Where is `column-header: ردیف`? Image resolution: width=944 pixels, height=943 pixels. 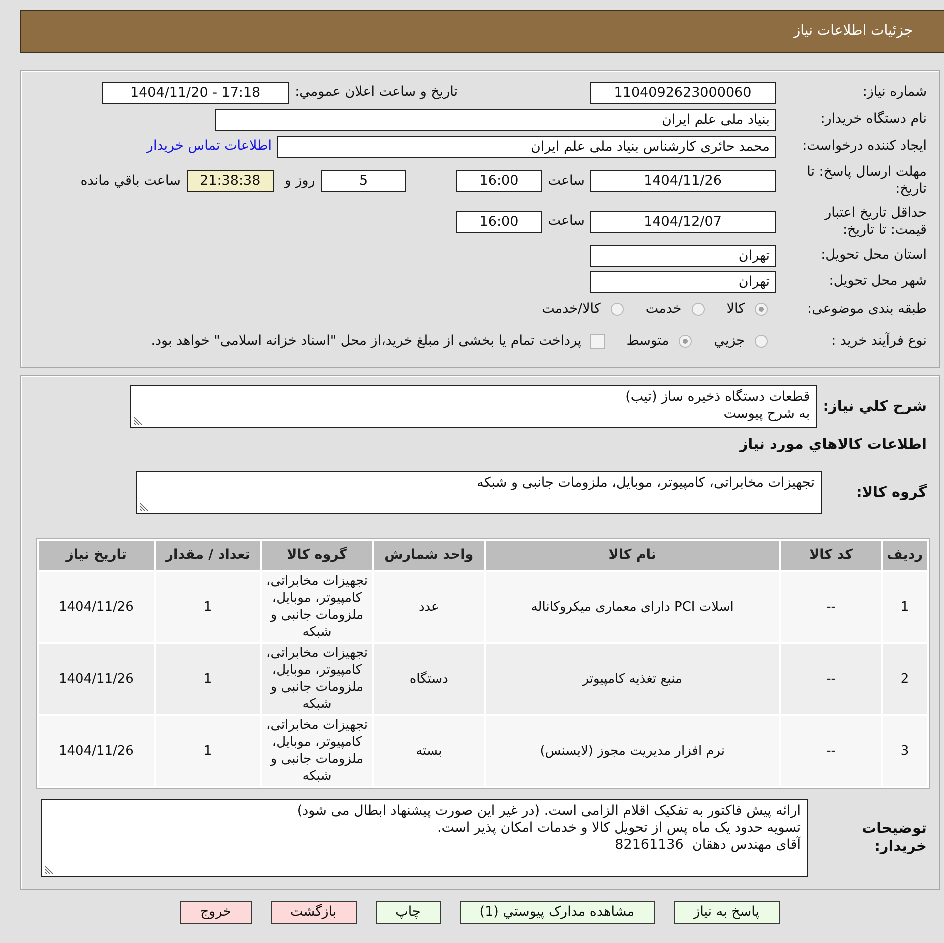
column-header: ردیف is located at coordinates (905, 555).